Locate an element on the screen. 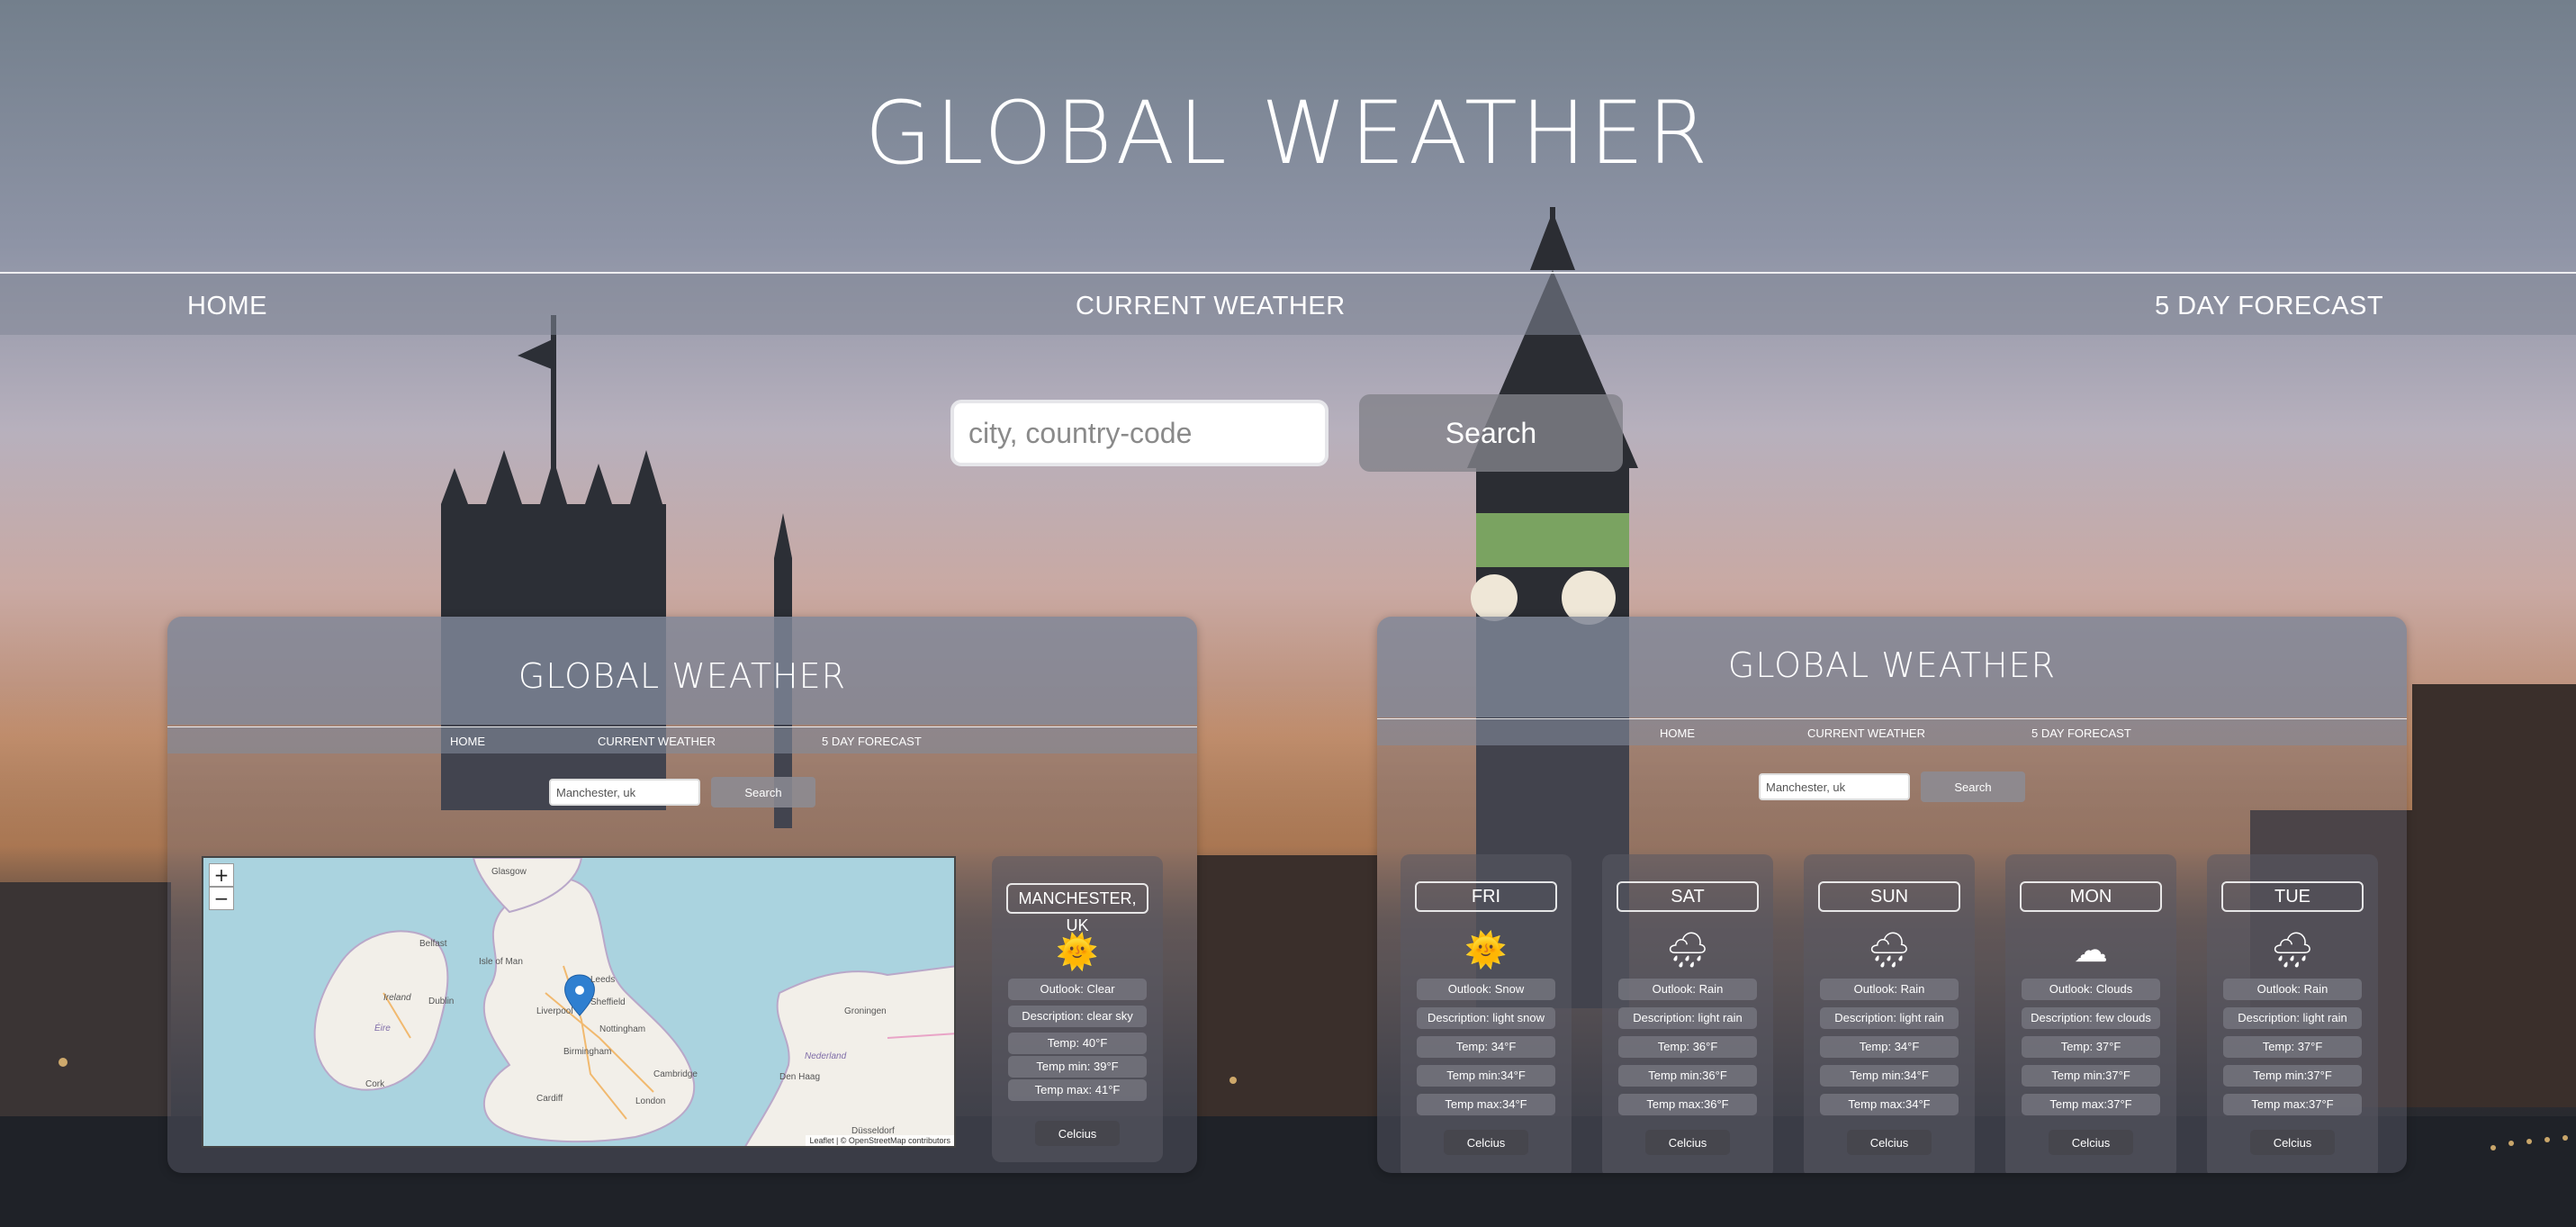 The image size is (2576, 1227). map-label: Groningen is located at coordinates (865, 1011).